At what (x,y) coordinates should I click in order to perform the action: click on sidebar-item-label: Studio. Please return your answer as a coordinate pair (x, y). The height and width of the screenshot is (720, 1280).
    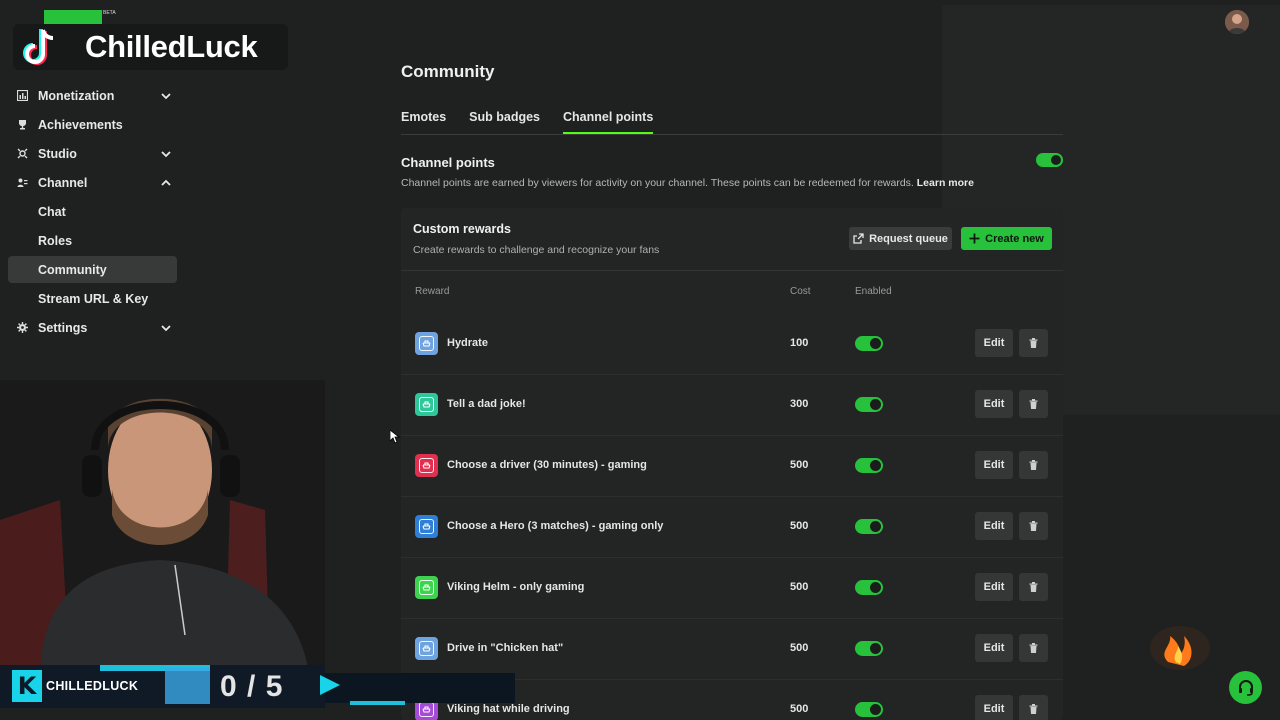
    Looking at the image, I should click on (57, 153).